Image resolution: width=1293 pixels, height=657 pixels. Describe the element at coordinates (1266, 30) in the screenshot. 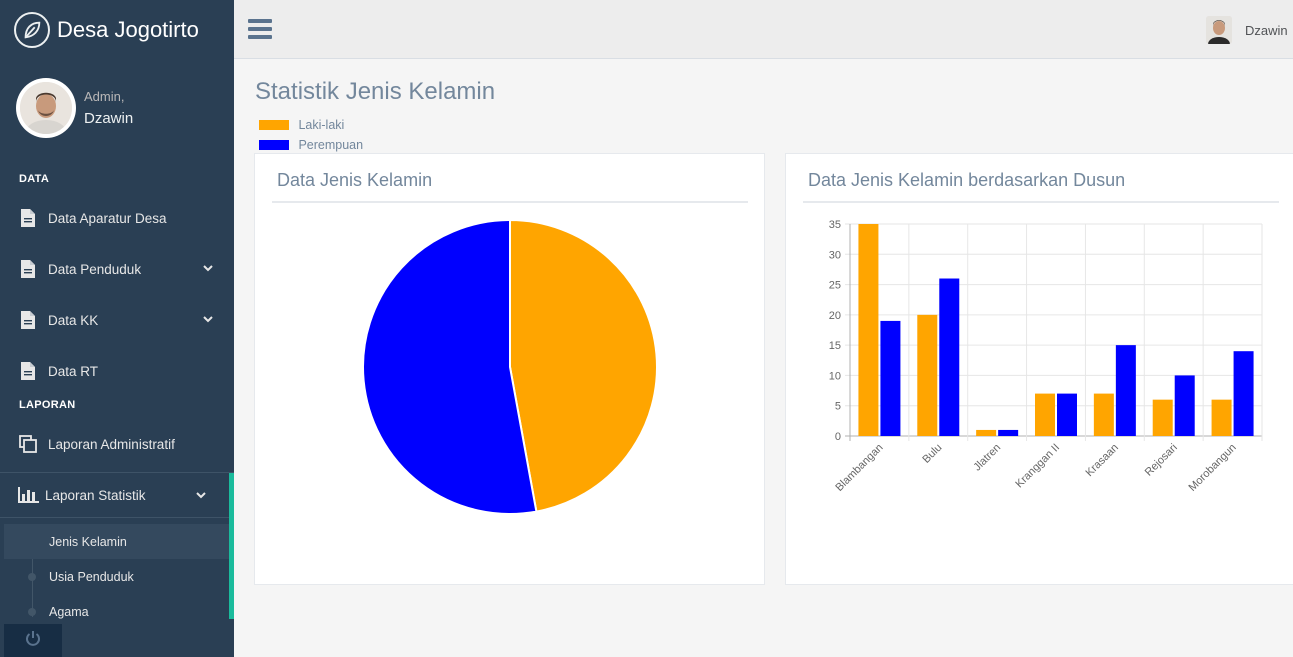

I see `user-name: Dzawin` at that location.